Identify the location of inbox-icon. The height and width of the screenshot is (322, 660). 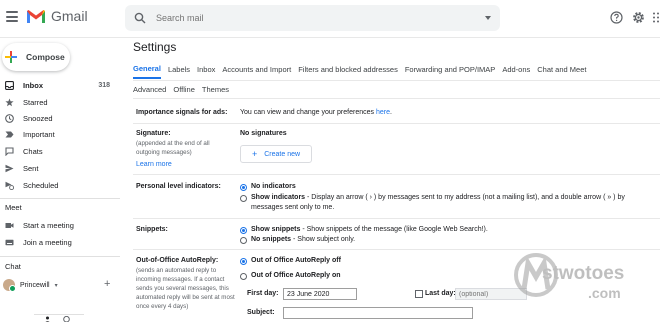
(9, 85).